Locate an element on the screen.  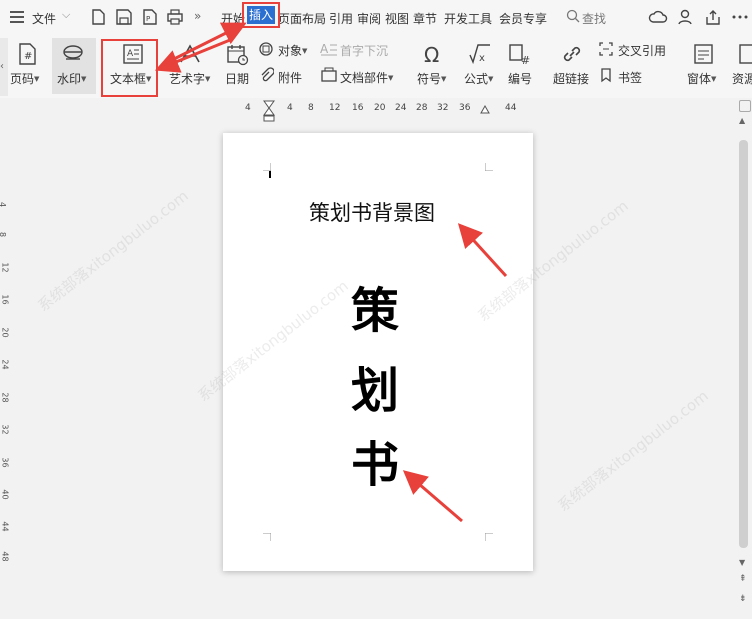
date-icon is located at coordinates (237, 54).